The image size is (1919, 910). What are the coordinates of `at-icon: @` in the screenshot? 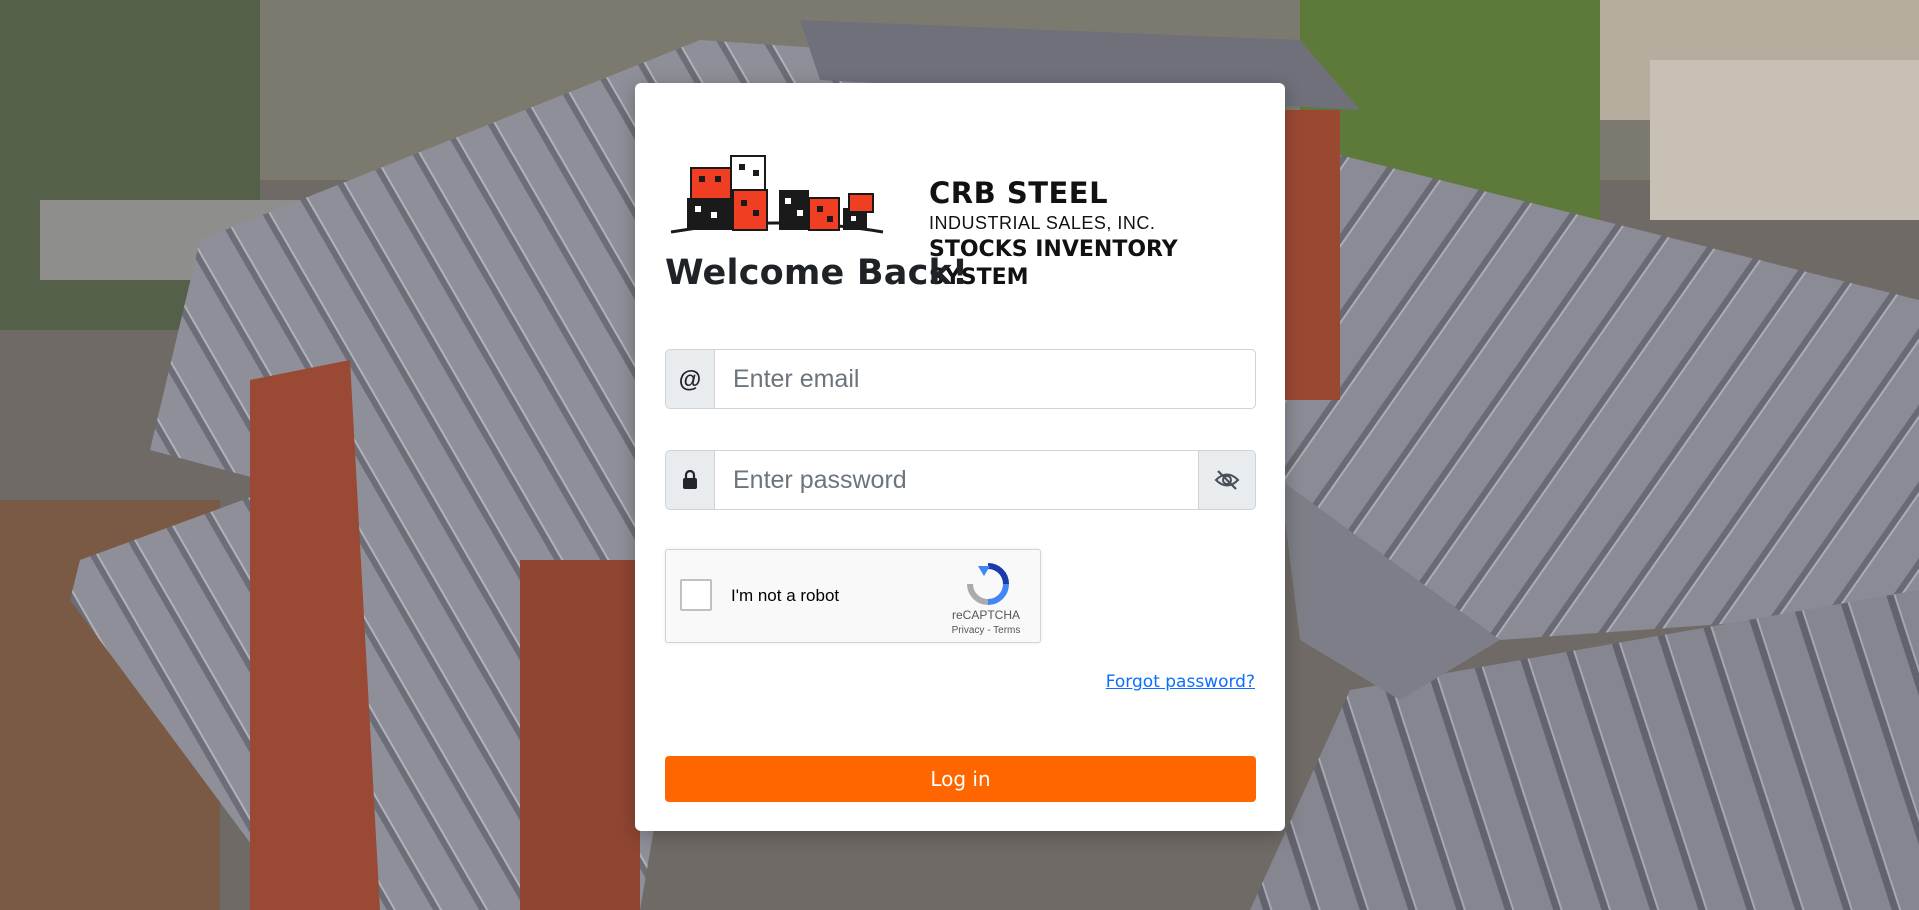 It's located at (689, 379).